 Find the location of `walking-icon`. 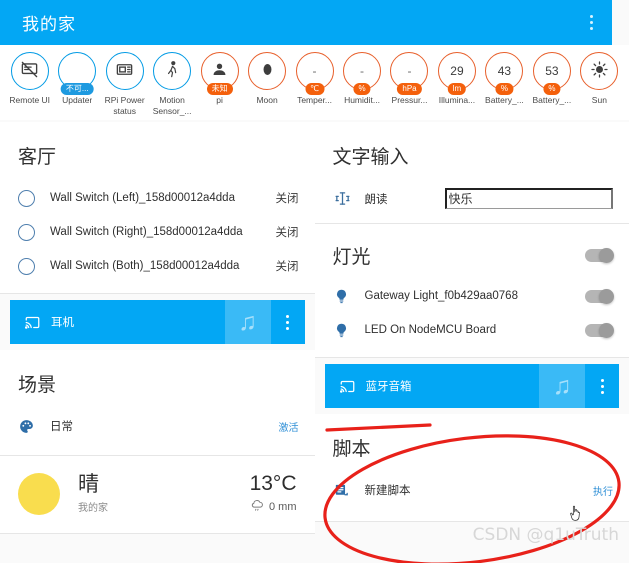

walking-icon is located at coordinates (172, 71).